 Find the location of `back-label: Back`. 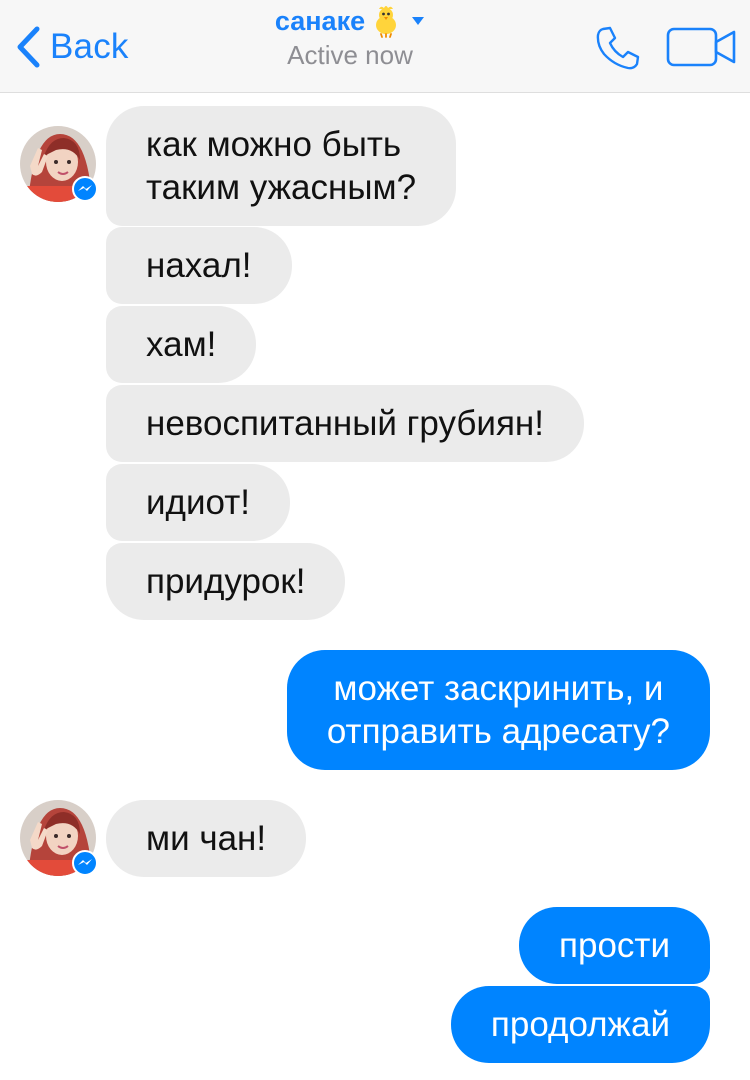

back-label: Back is located at coordinates (89, 46).